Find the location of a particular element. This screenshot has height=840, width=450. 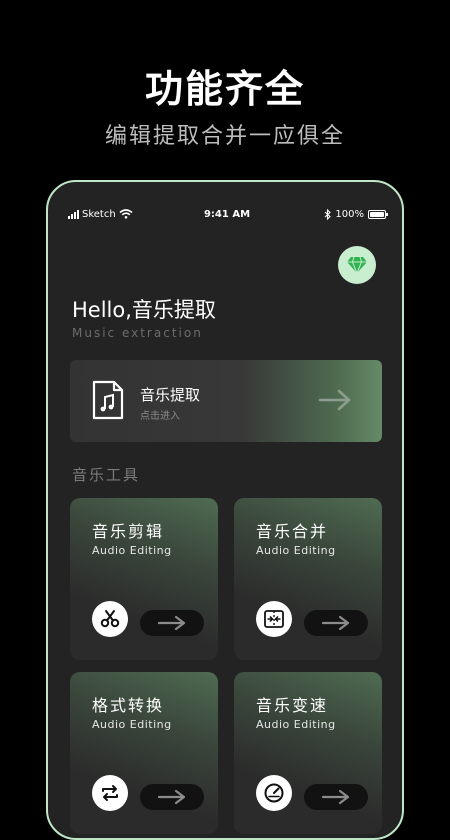

card-title: 音乐合并 is located at coordinates (292, 531).